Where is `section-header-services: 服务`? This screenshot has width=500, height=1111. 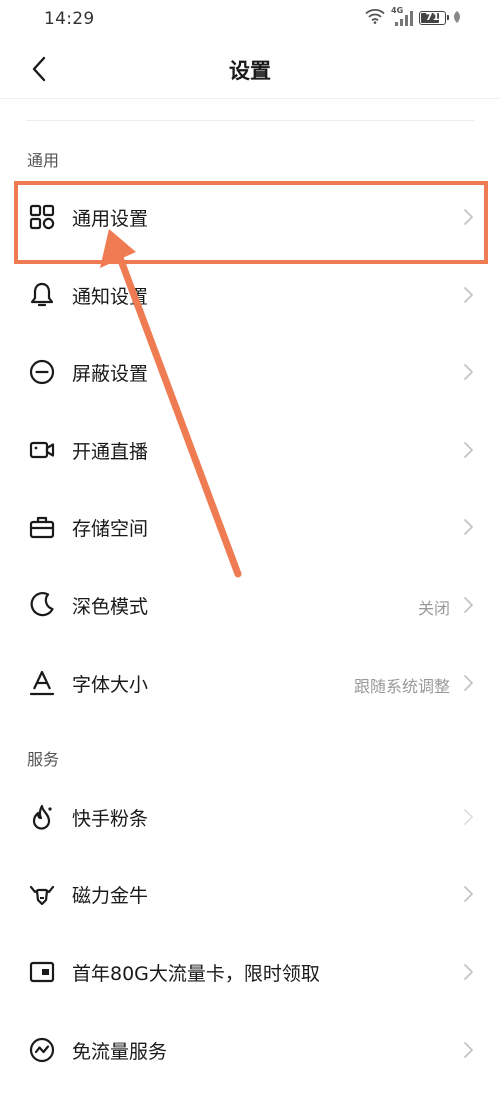 section-header-services: 服务 is located at coordinates (43, 759).